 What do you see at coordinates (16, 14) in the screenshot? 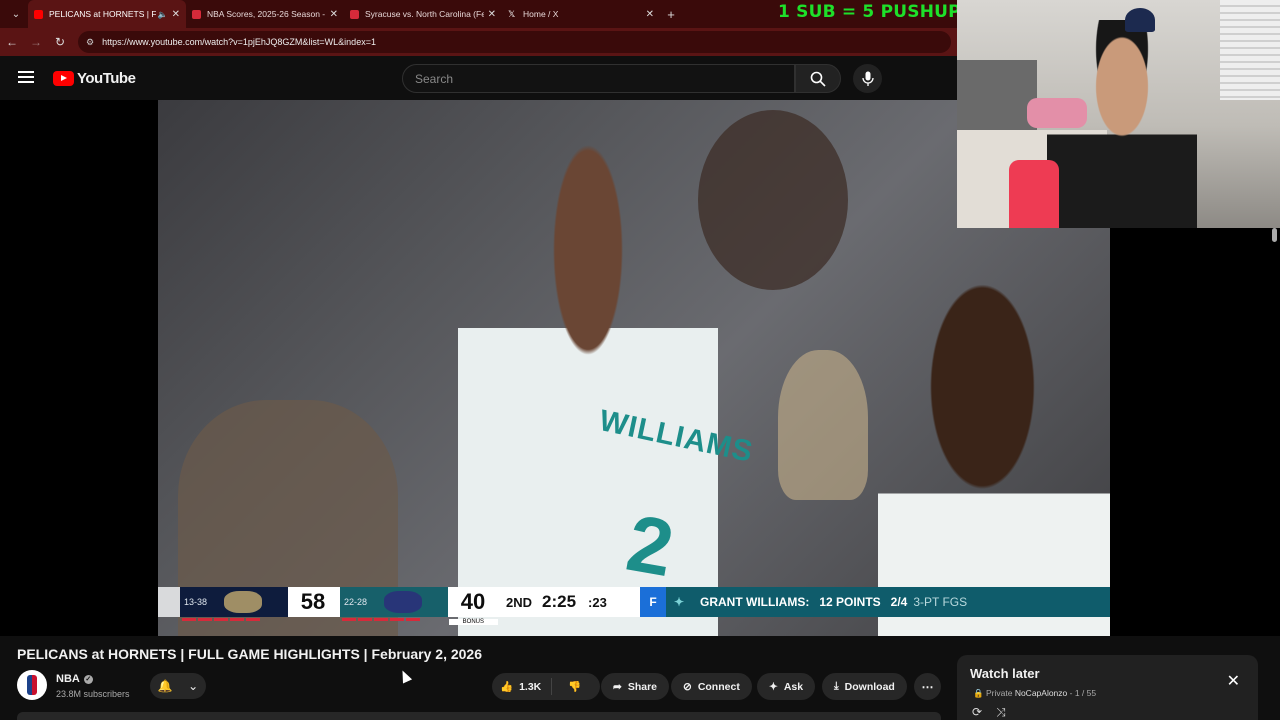
I see `tab-search-chevron-icon: ⌄` at bounding box center [16, 14].